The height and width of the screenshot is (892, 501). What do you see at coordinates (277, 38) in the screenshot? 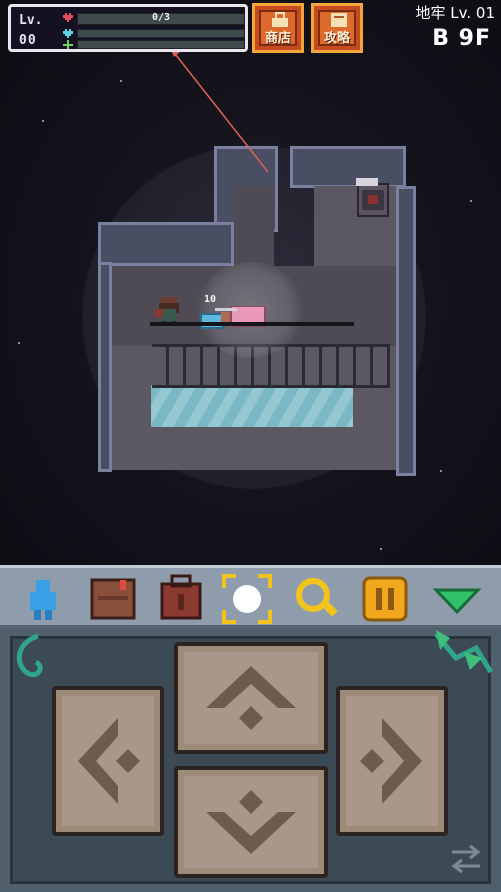
I see `shop-label: 商店` at bounding box center [277, 38].